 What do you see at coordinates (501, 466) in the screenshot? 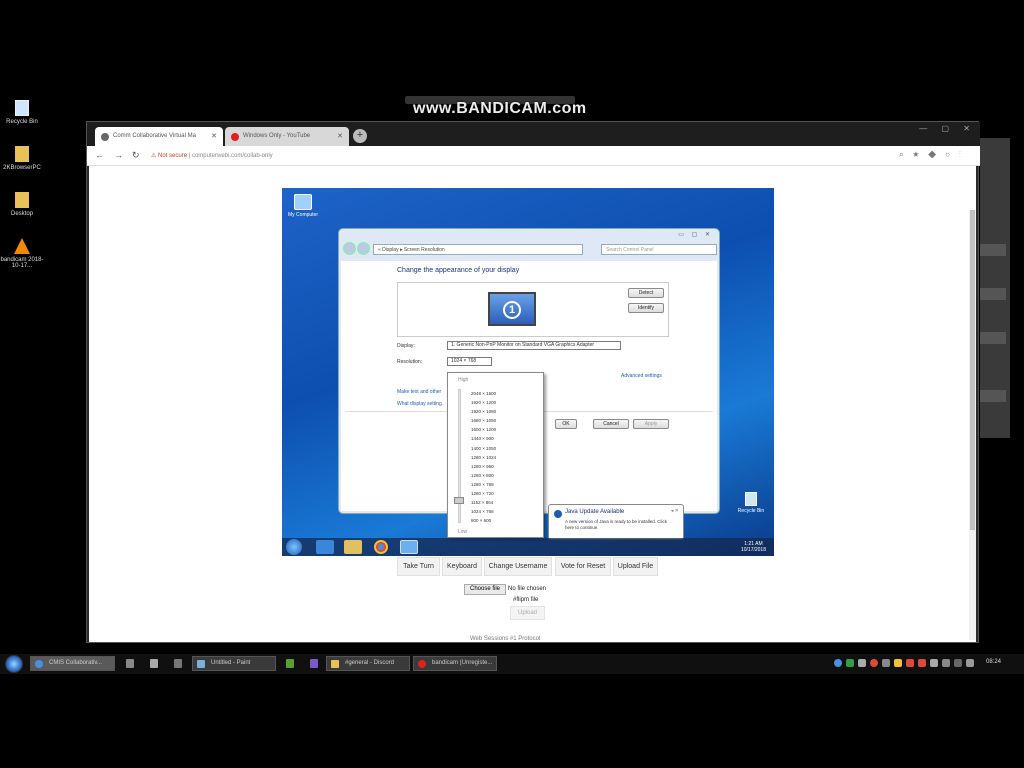
I see `resolution-option: 1280 × 960` at bounding box center [501, 466].